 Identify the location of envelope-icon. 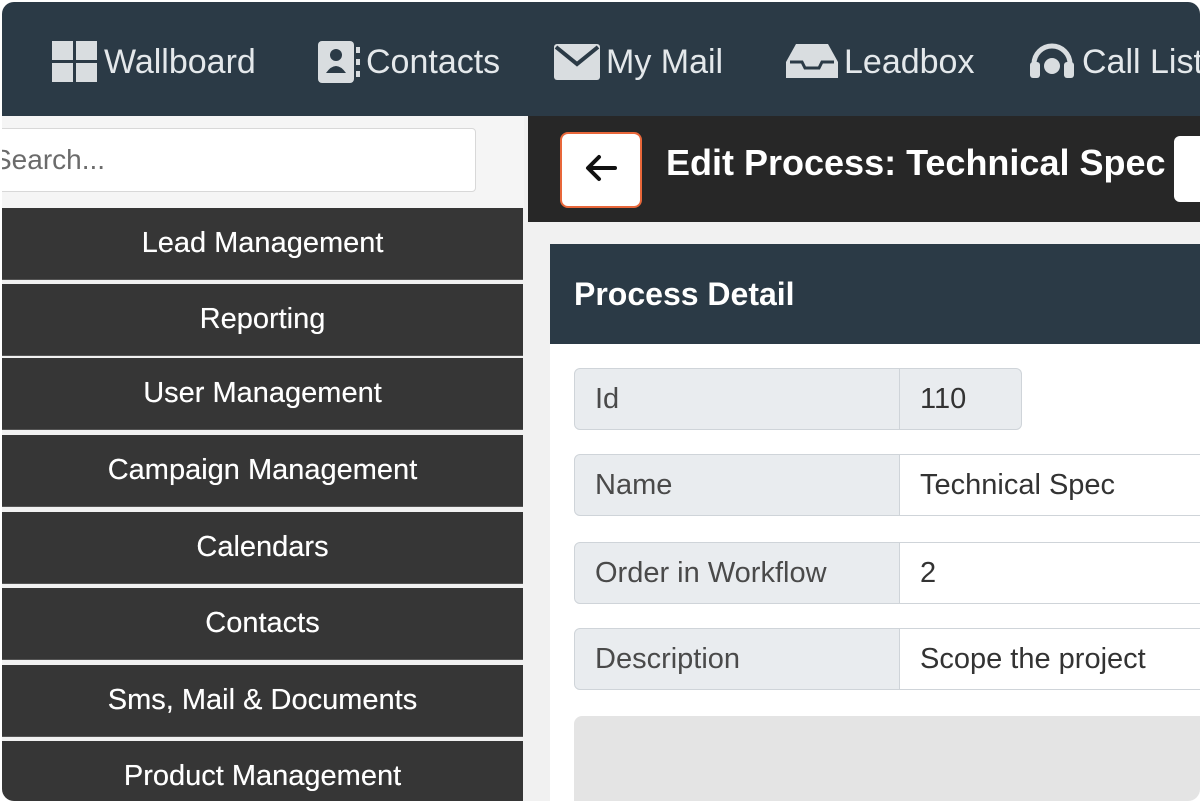
(577, 62).